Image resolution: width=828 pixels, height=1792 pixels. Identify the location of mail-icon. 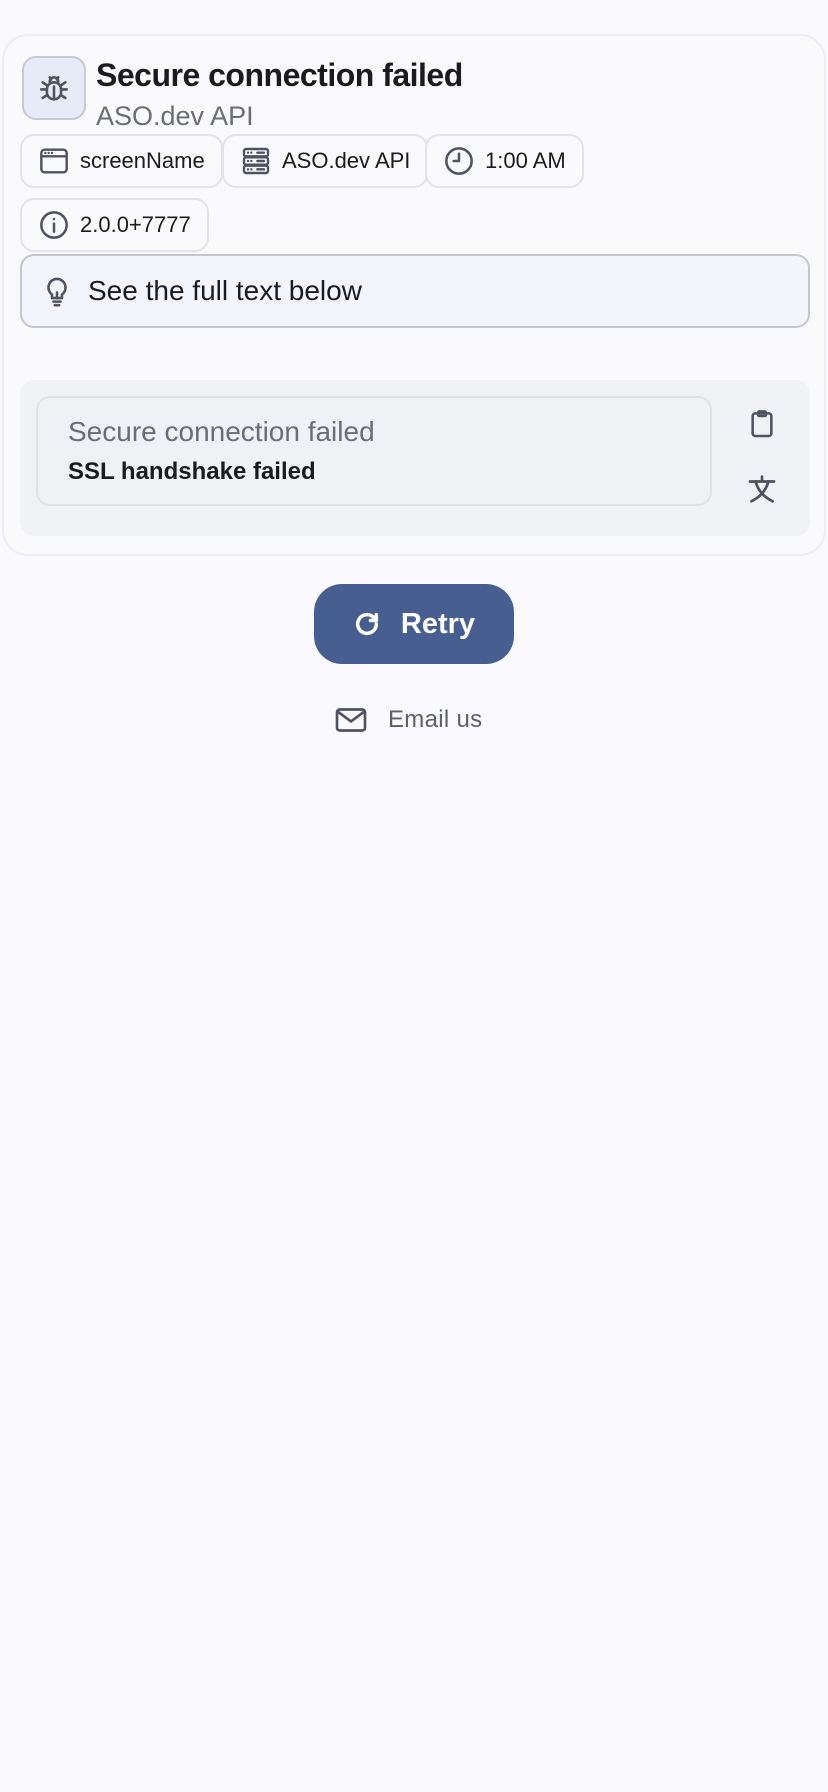
(351, 720).